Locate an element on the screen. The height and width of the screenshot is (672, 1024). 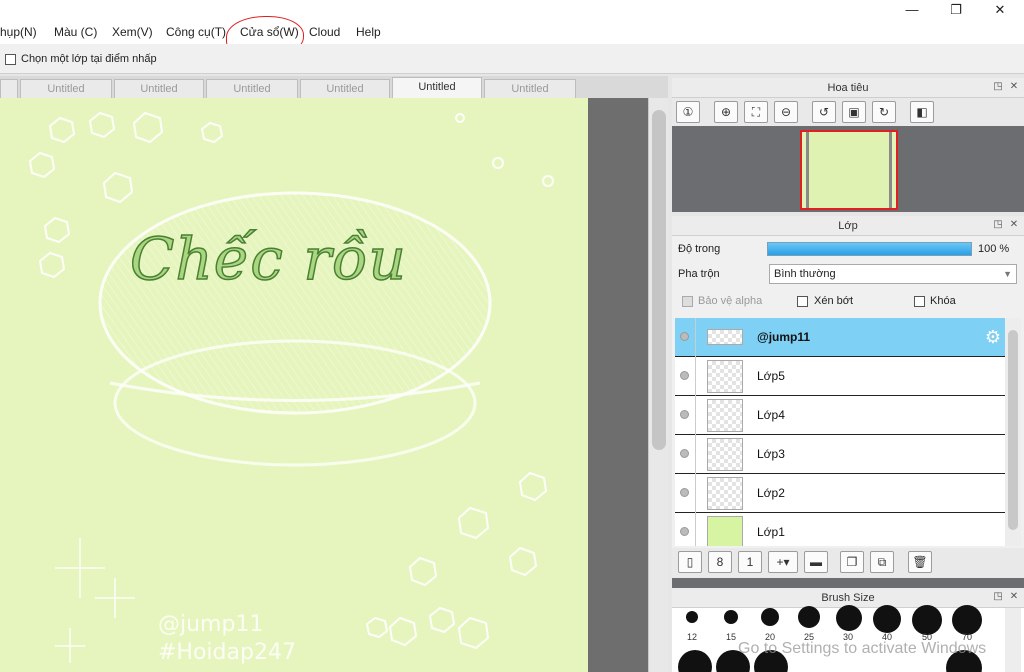
layer-name: Lớp5 is located at coordinates (771, 376).